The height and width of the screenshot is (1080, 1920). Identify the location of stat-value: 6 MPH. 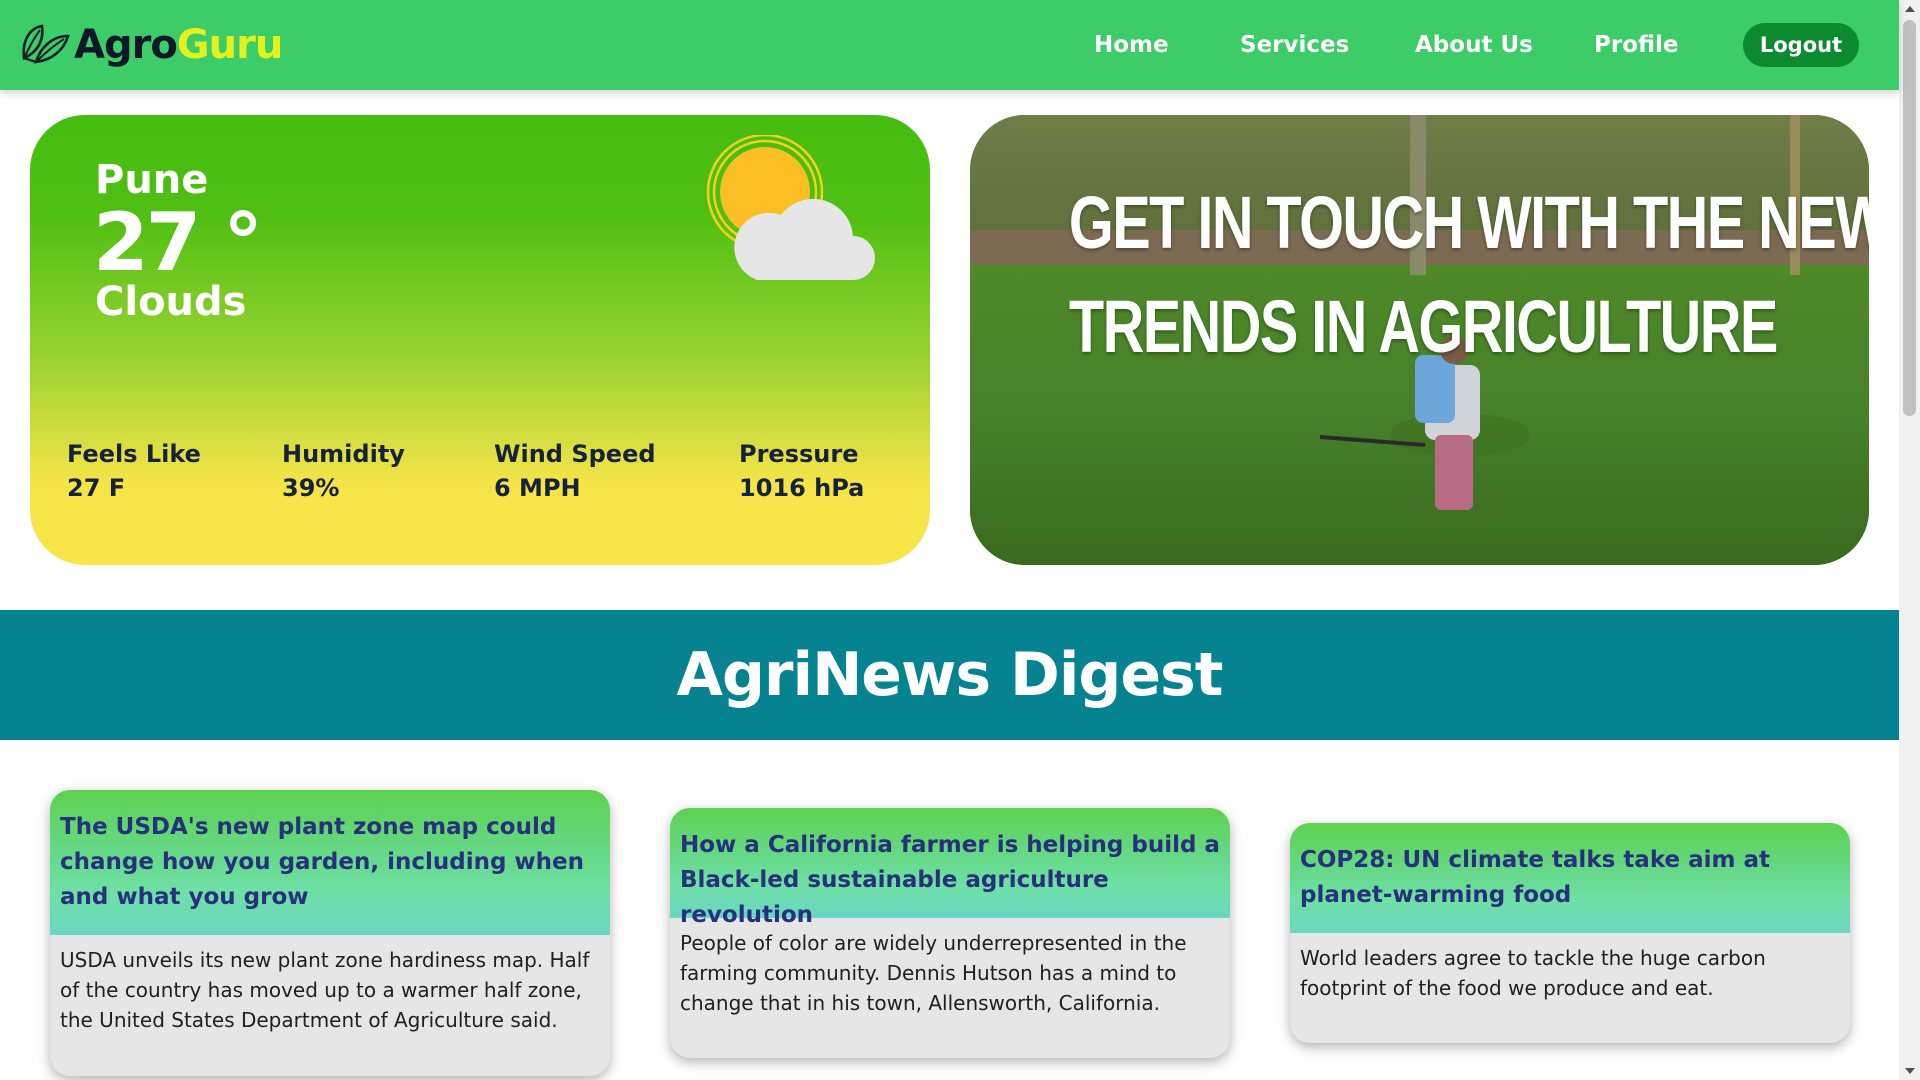
(537, 488).